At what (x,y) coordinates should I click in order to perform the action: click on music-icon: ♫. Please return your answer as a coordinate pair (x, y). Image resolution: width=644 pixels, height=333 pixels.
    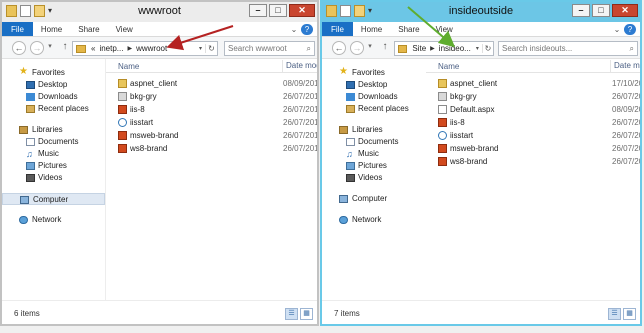
    Looking at the image, I should click on (349, 154).